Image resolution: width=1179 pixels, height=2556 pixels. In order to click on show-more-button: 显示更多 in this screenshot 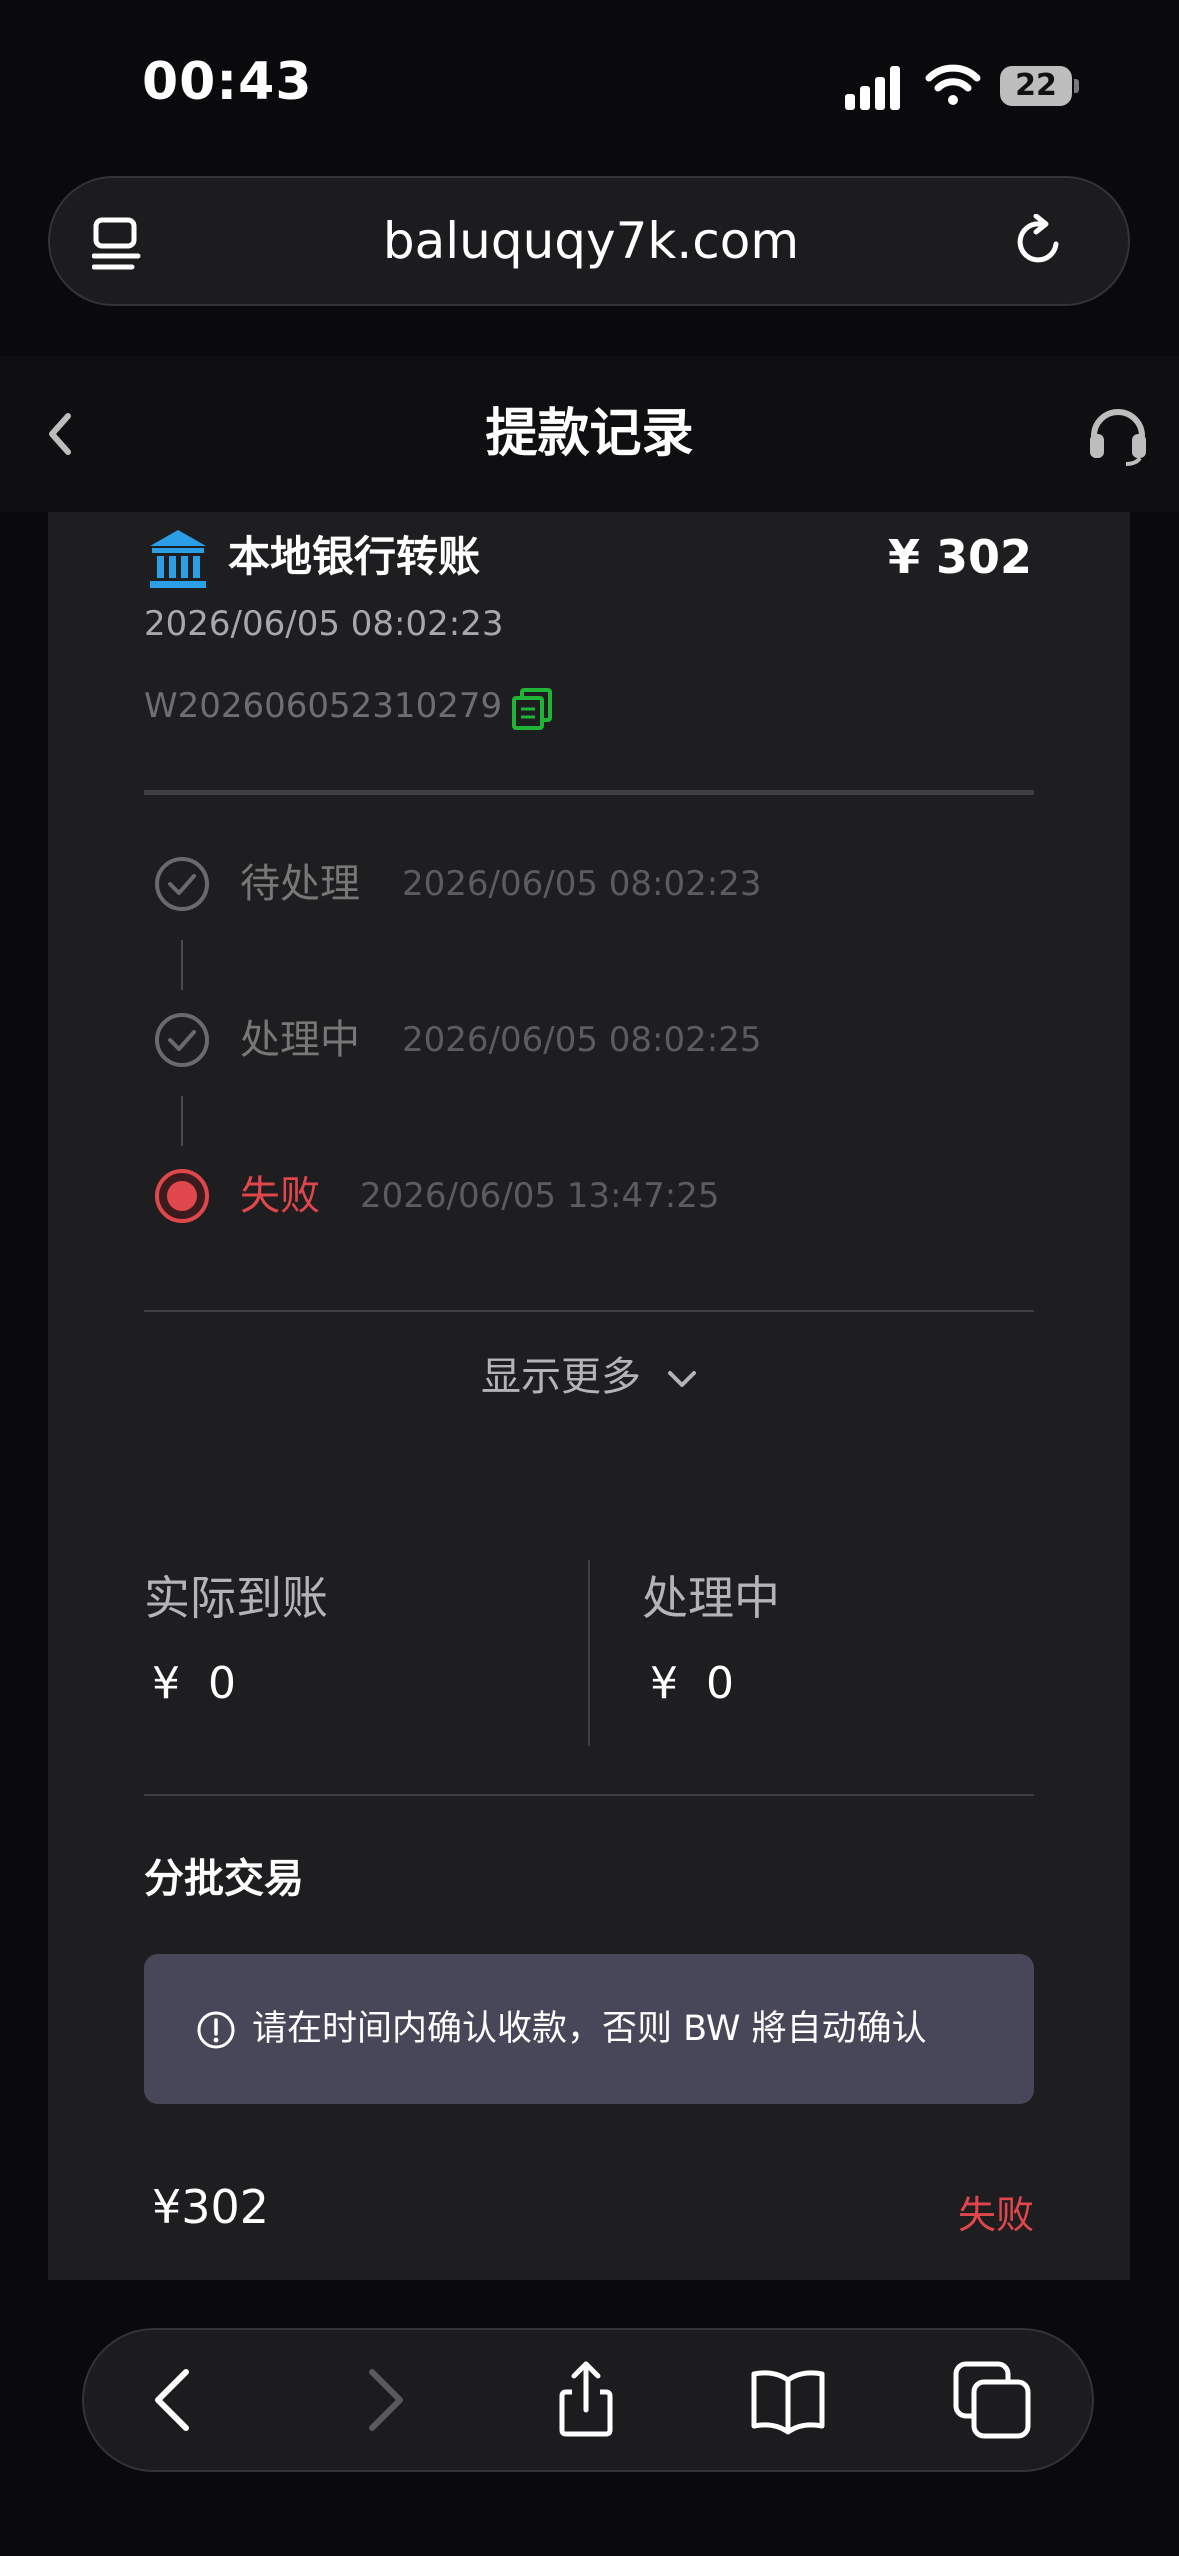, I will do `click(589, 1377)`.